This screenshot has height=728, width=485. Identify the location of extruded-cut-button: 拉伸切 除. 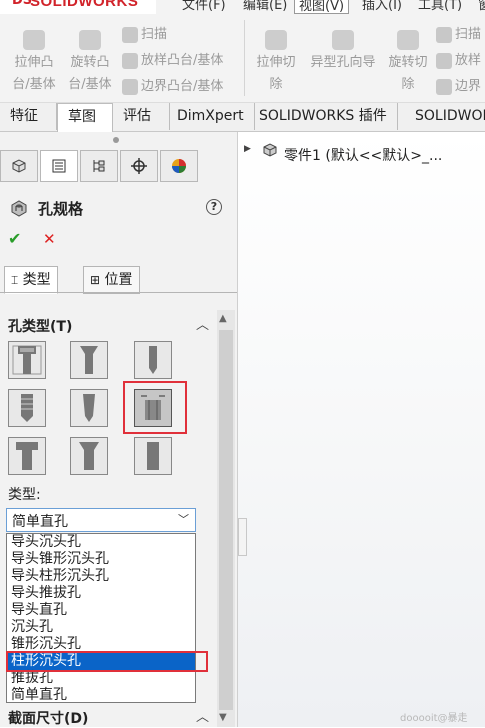
(276, 63).